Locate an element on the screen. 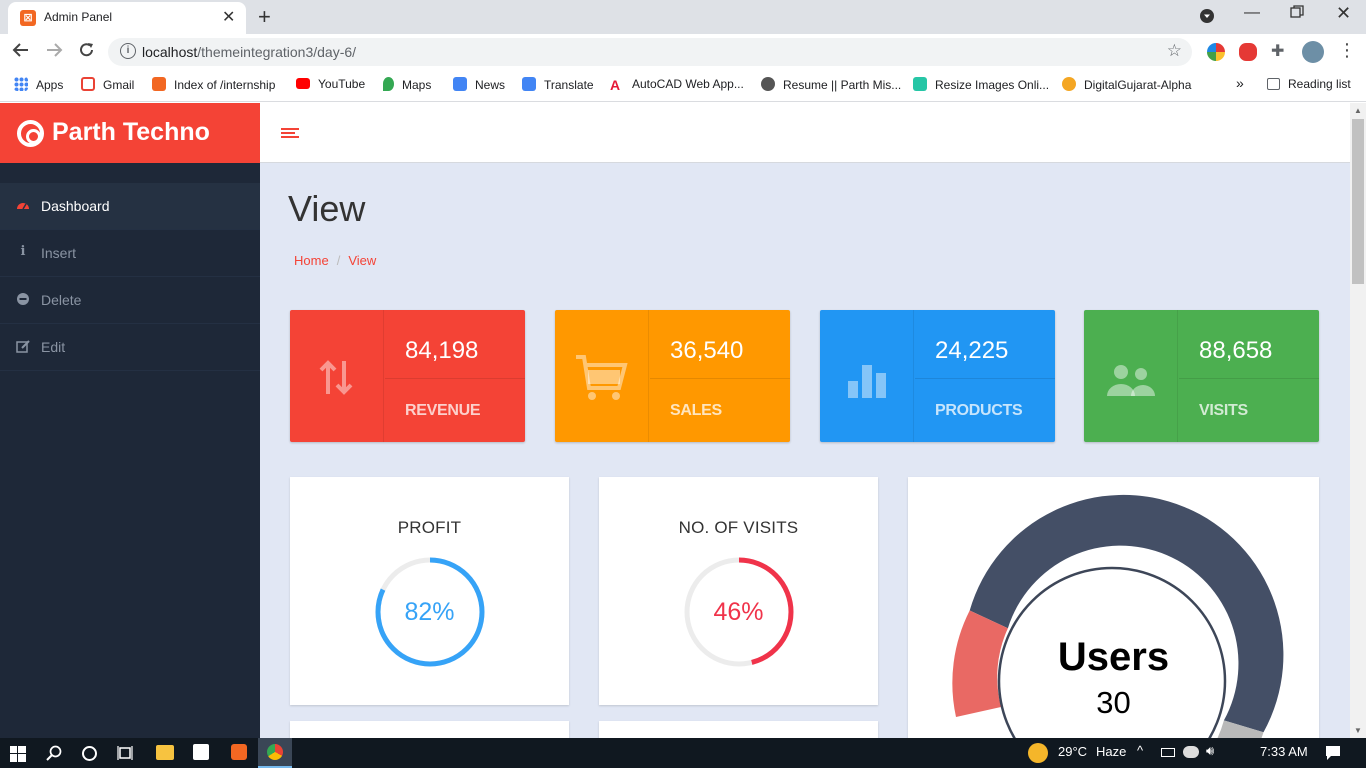 The image size is (1366, 768). scroll-down-icon: ▼ is located at coordinates (1358, 730).